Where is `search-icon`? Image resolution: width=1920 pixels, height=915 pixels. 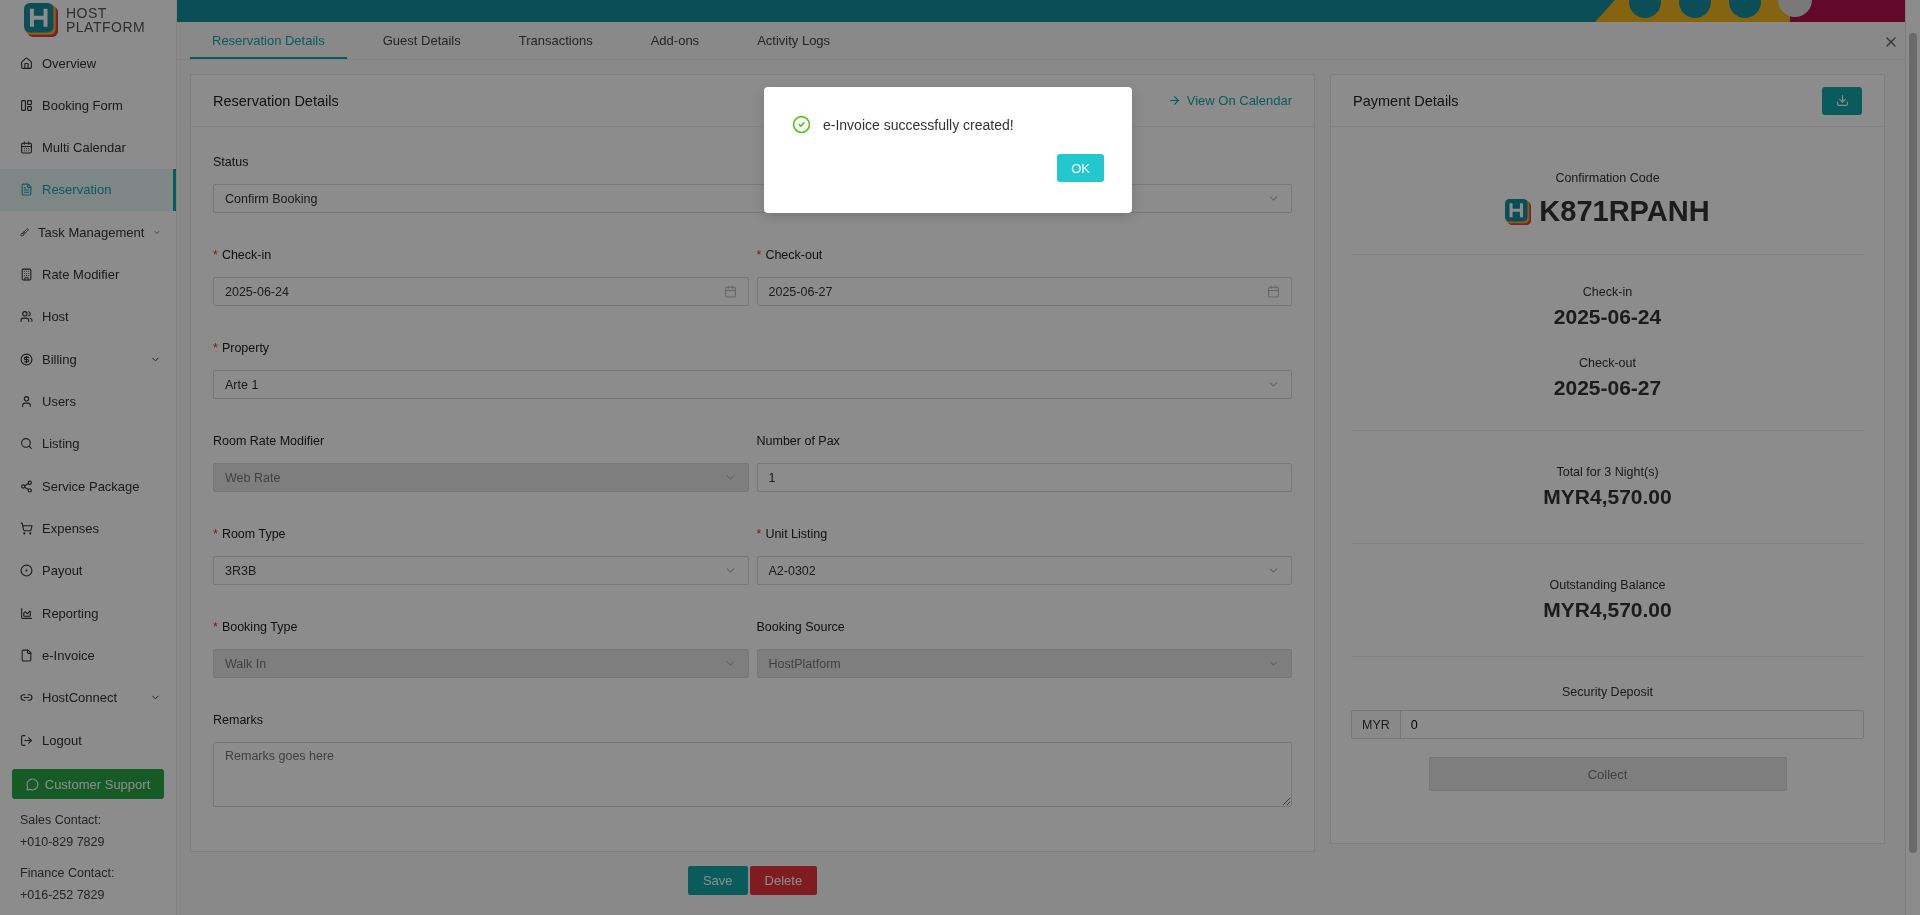
search-icon is located at coordinates (26, 444).